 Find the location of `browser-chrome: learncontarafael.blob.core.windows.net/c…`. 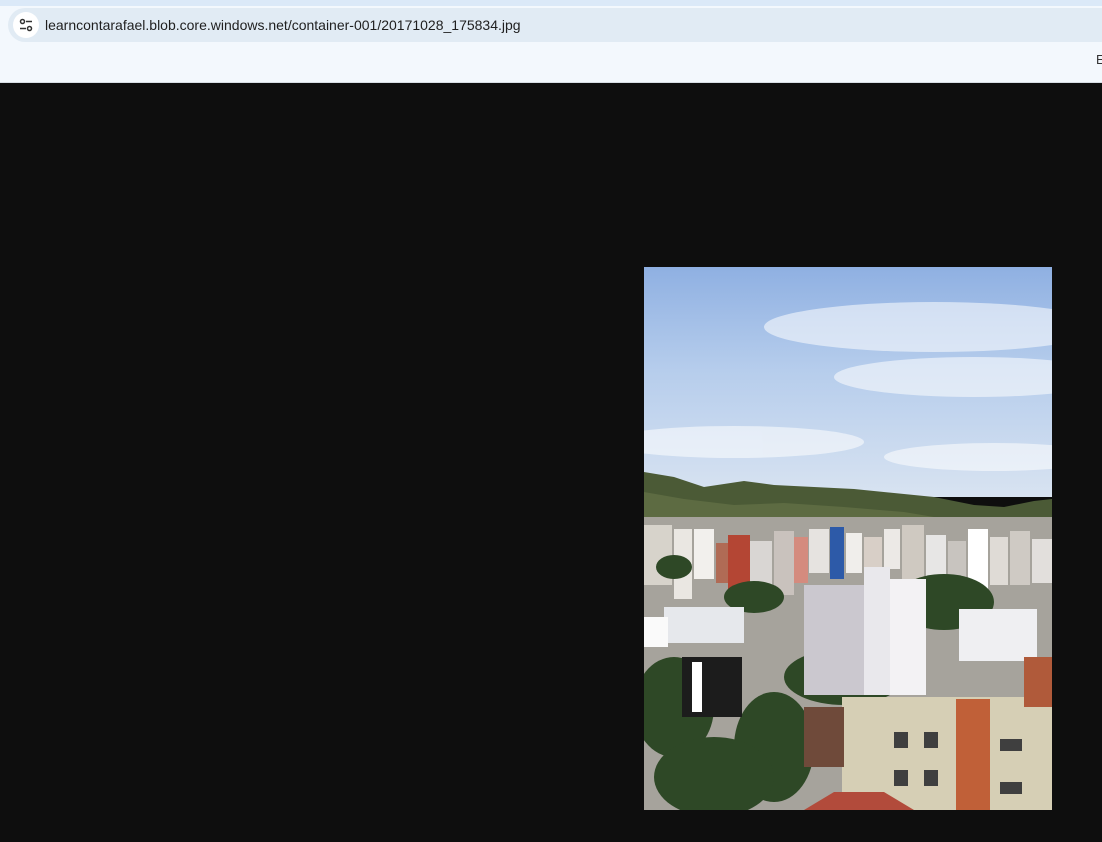

browser-chrome: learncontarafael.blob.core.windows.net/c… is located at coordinates (551, 41).